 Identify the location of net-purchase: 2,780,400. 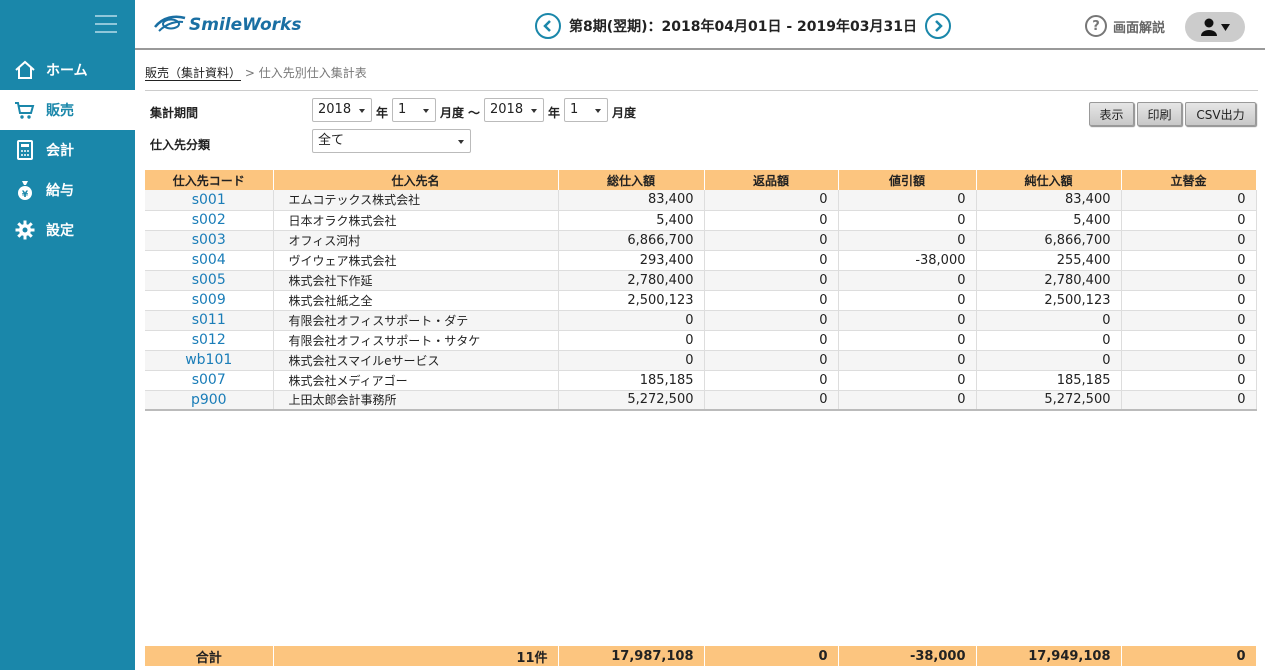
(1049, 280).